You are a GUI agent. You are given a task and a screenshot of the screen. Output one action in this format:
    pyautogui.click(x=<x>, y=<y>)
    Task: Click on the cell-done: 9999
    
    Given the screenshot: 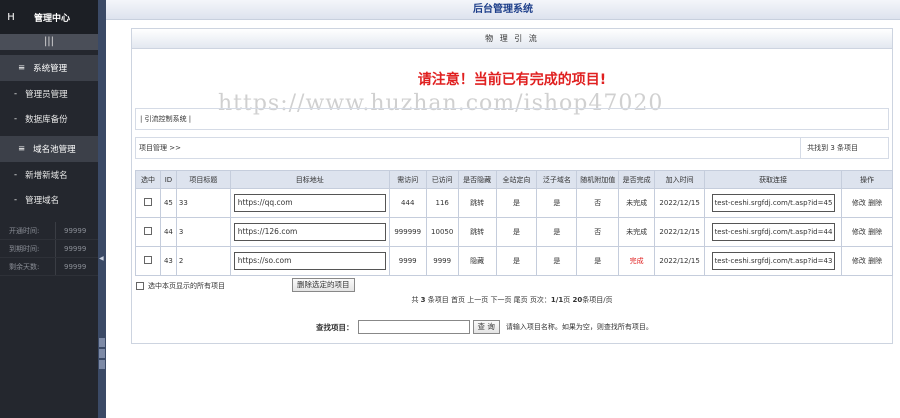 What is the action you would take?
    pyautogui.click(x=442, y=261)
    